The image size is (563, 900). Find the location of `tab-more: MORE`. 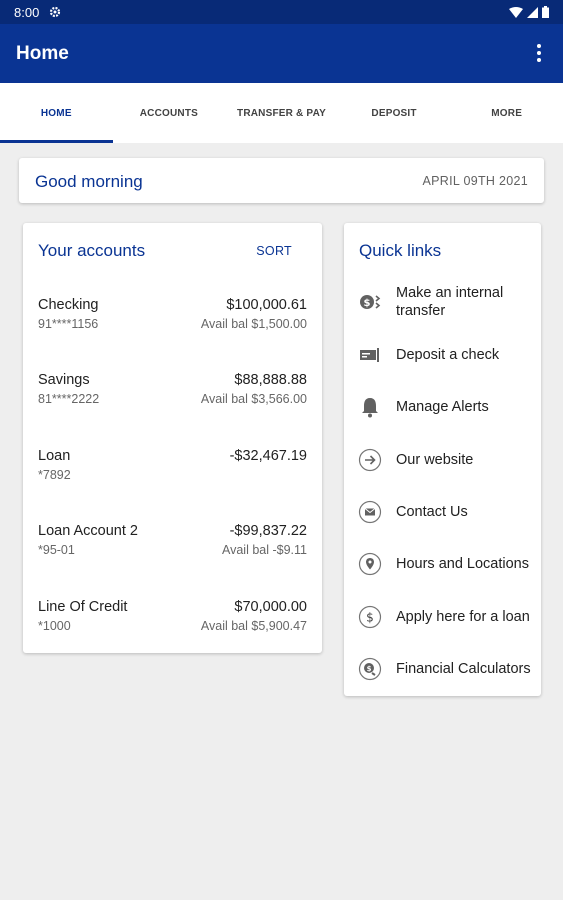

tab-more: MORE is located at coordinates (506, 113).